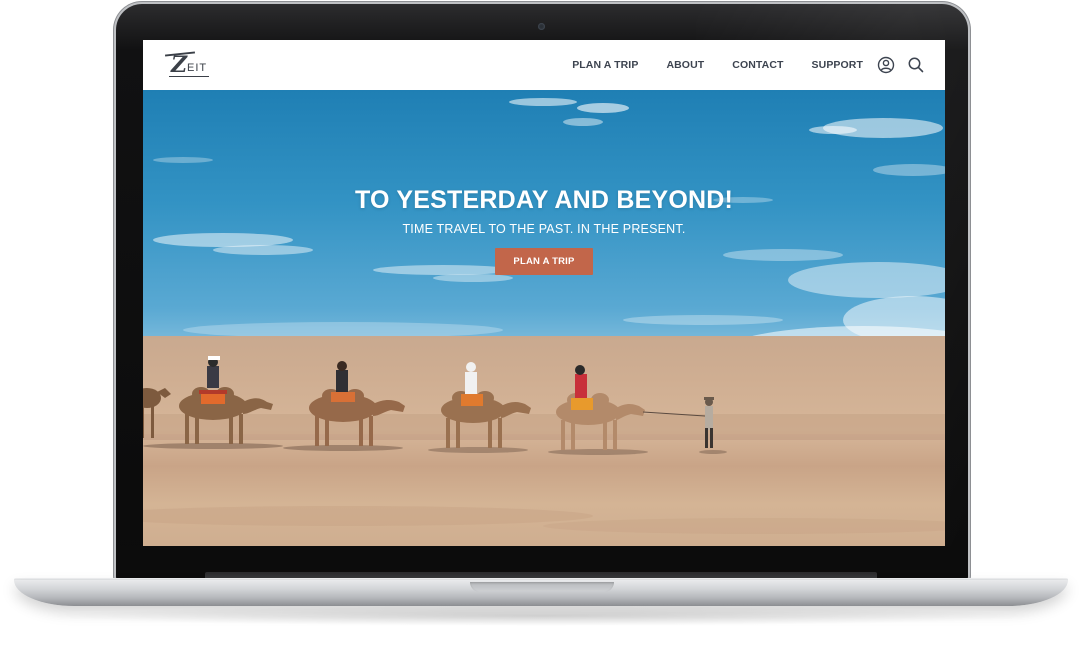  I want to click on laptop-opening-notch, so click(542, 587).